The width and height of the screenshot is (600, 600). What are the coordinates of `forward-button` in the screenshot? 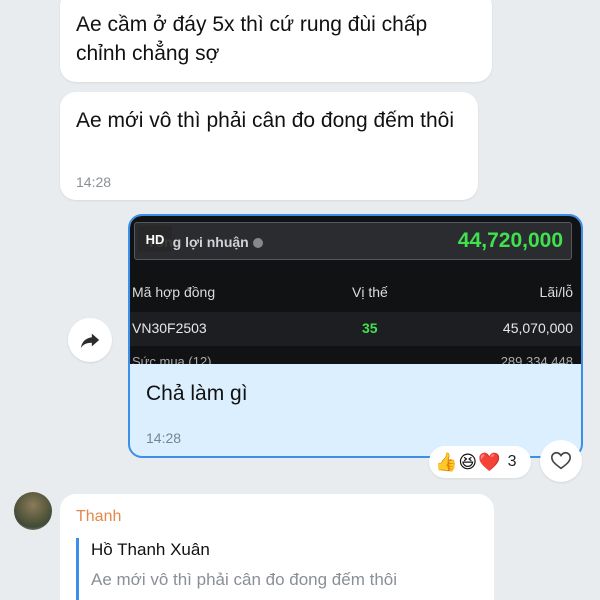 It's located at (90, 340).